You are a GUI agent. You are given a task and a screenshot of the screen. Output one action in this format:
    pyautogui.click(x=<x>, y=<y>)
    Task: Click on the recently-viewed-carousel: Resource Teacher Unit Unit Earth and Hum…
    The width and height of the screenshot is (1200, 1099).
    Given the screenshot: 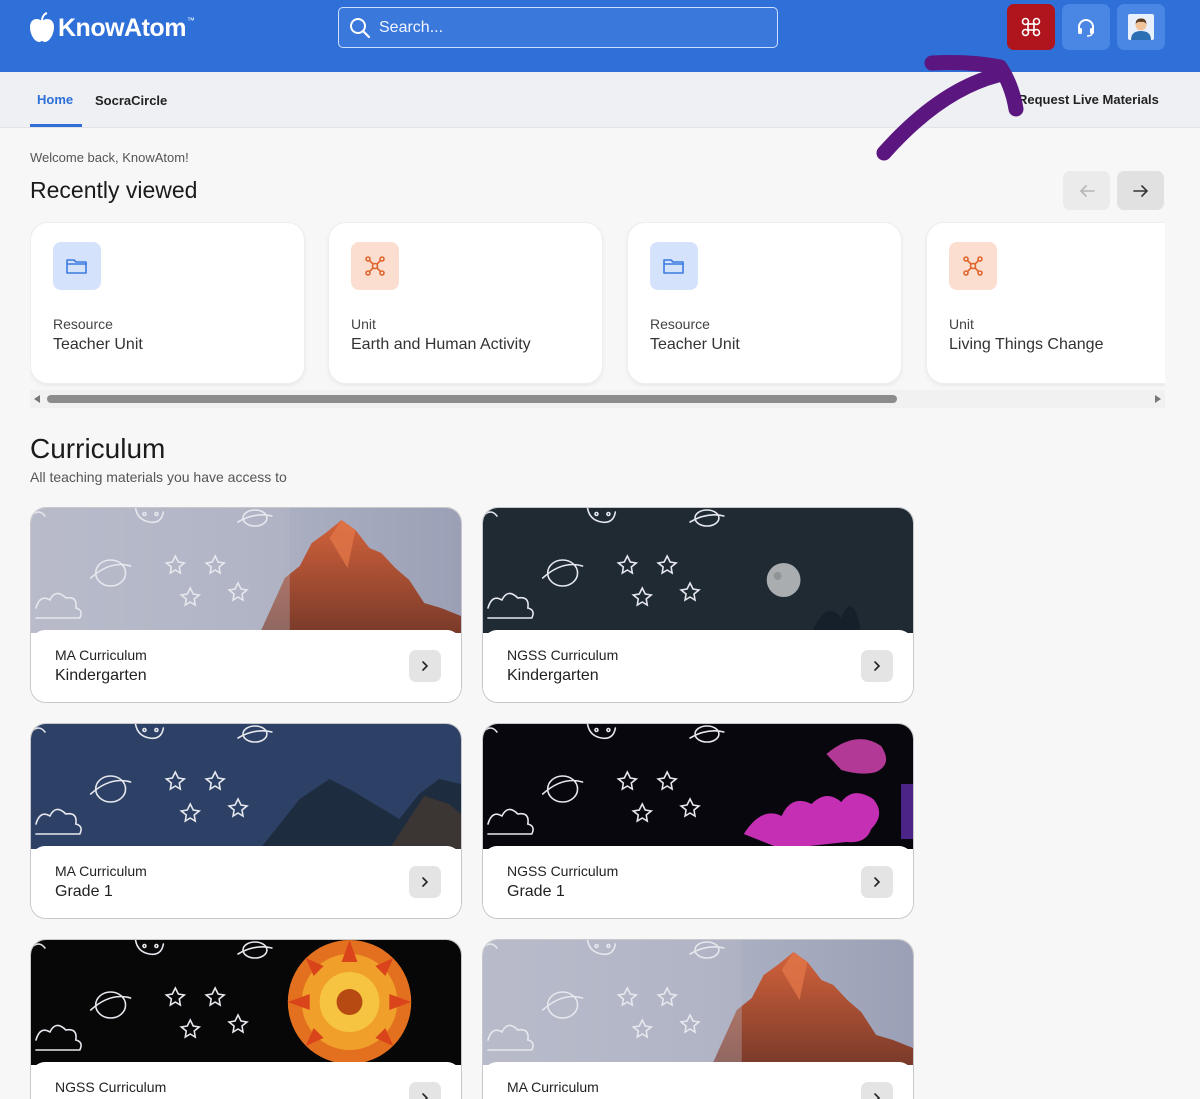 What is the action you would take?
    pyautogui.click(x=597, y=304)
    